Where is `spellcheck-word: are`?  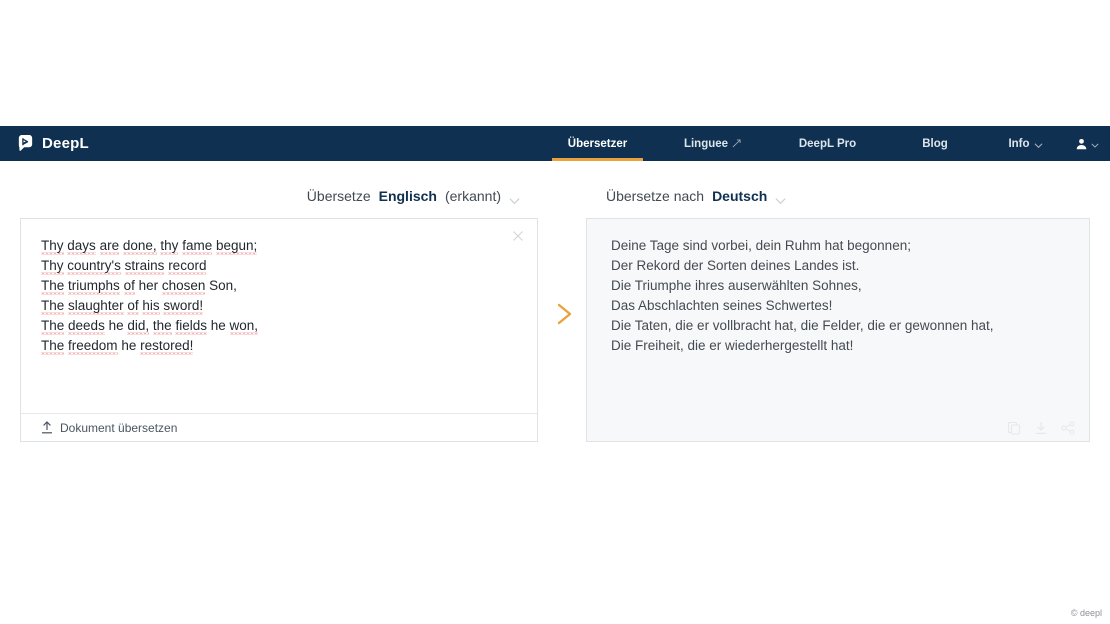 spellcheck-word: are is located at coordinates (109, 245).